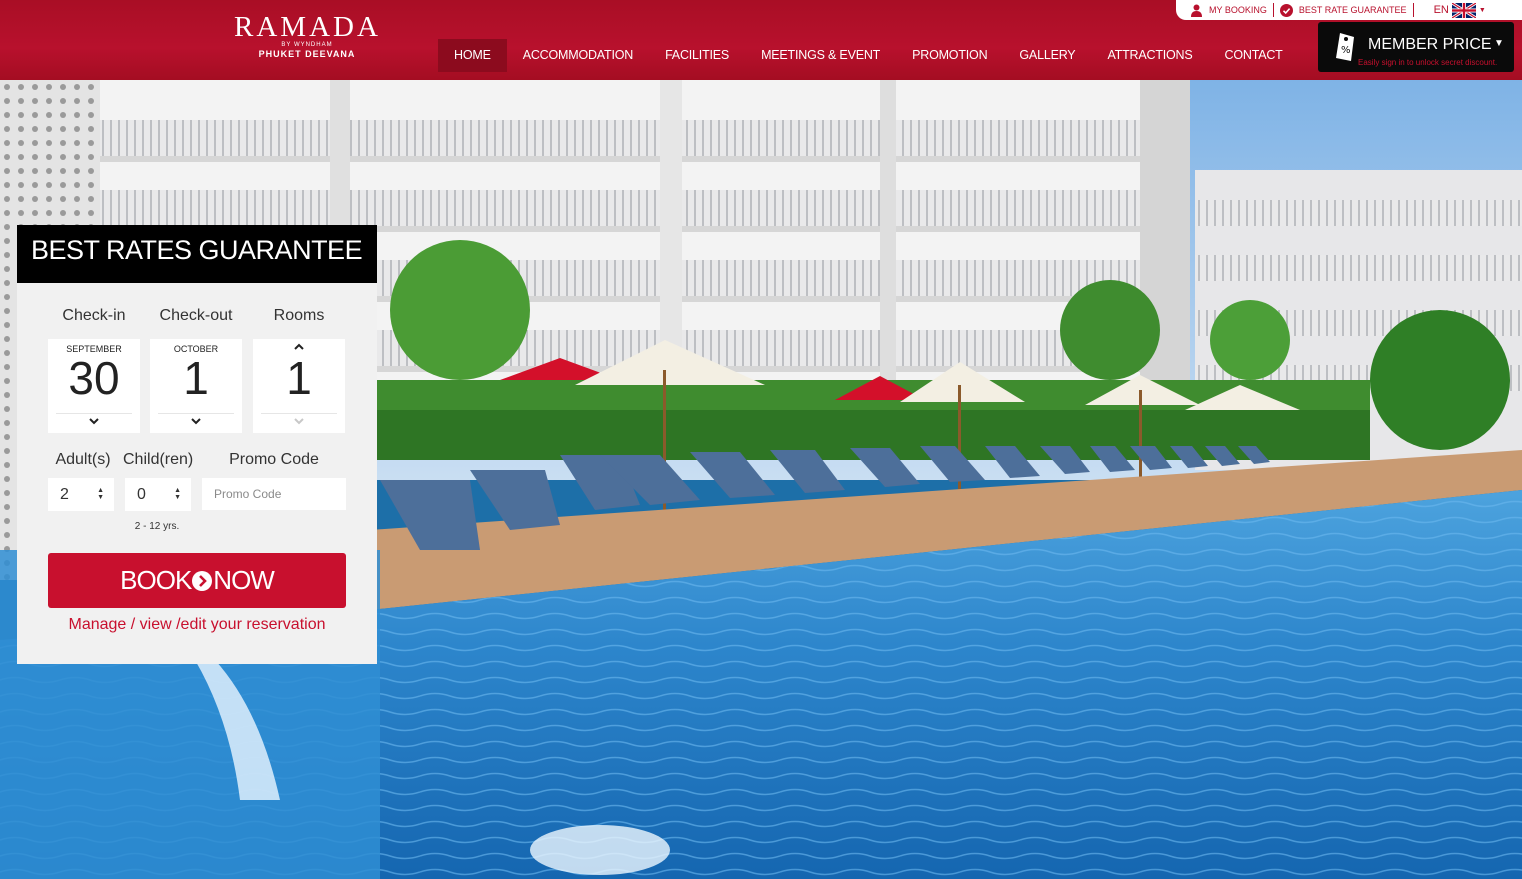 This screenshot has height=879, width=1522. Describe the element at coordinates (81, 494) in the screenshot. I see `adults-select: 2 ▲ ▼` at that location.